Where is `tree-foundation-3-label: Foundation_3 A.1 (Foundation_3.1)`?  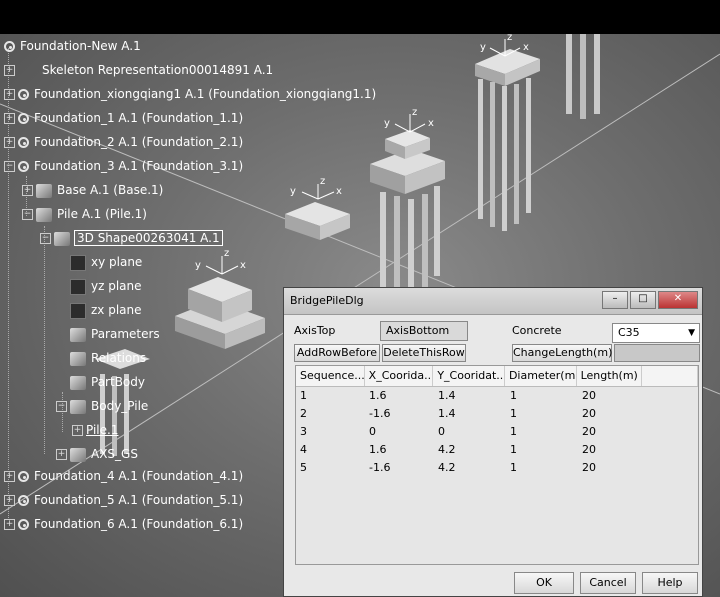 tree-foundation-3-label: Foundation_3 A.1 (Foundation_3.1) is located at coordinates (139, 166).